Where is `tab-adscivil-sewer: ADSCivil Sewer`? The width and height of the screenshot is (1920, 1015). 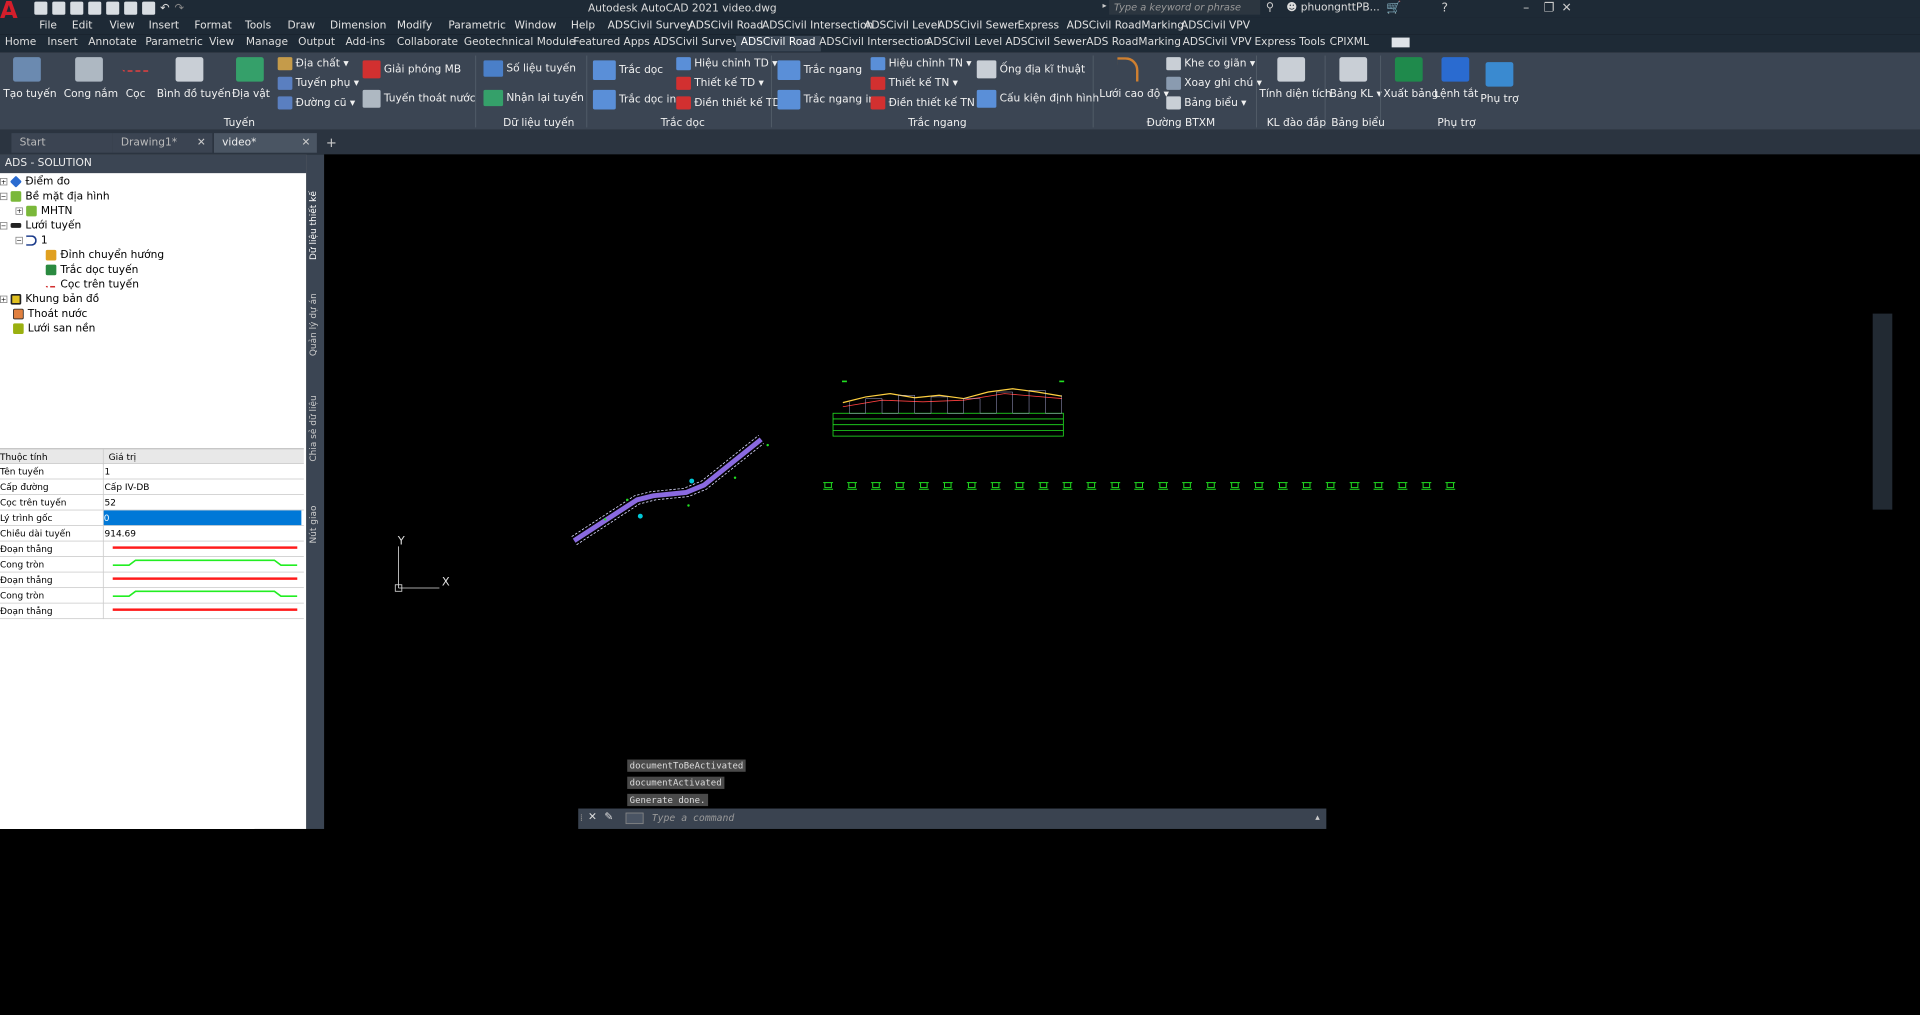 tab-adscivil-sewer: ADSCivil Sewer is located at coordinates (1045, 44).